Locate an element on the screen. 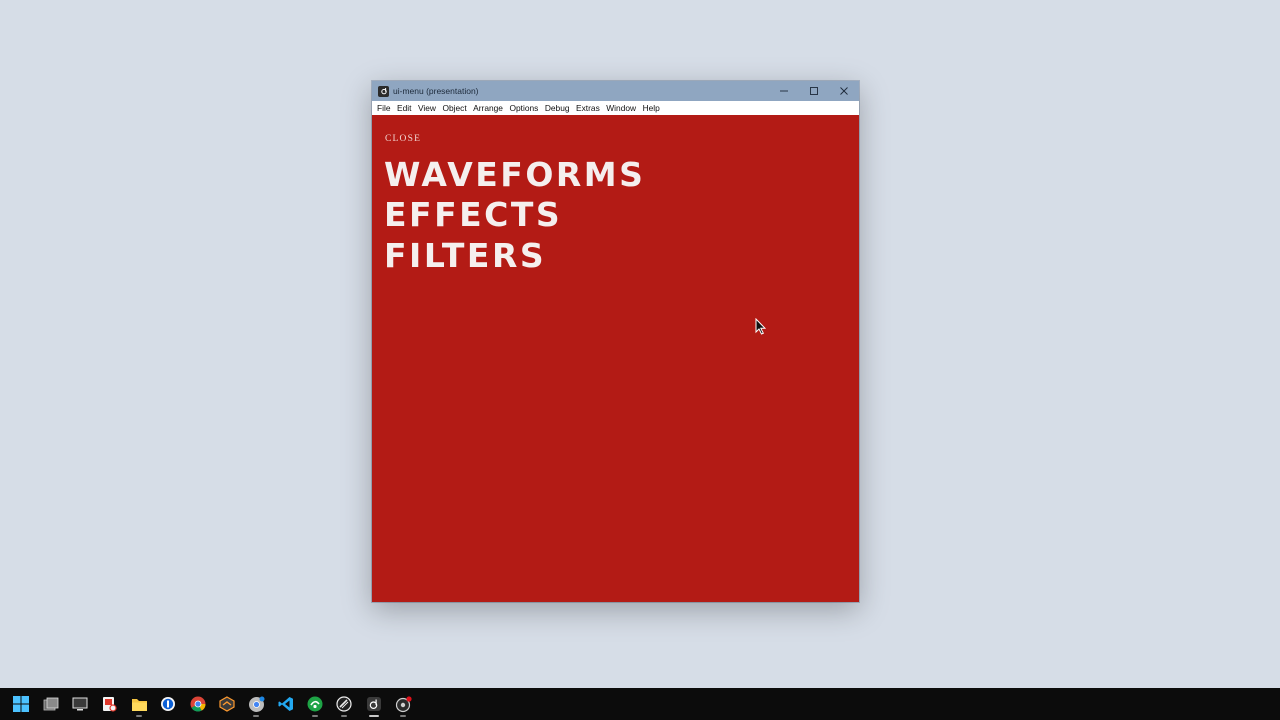 The width and height of the screenshot is (1280, 720). app-logo-icon is located at coordinates (383, 91).